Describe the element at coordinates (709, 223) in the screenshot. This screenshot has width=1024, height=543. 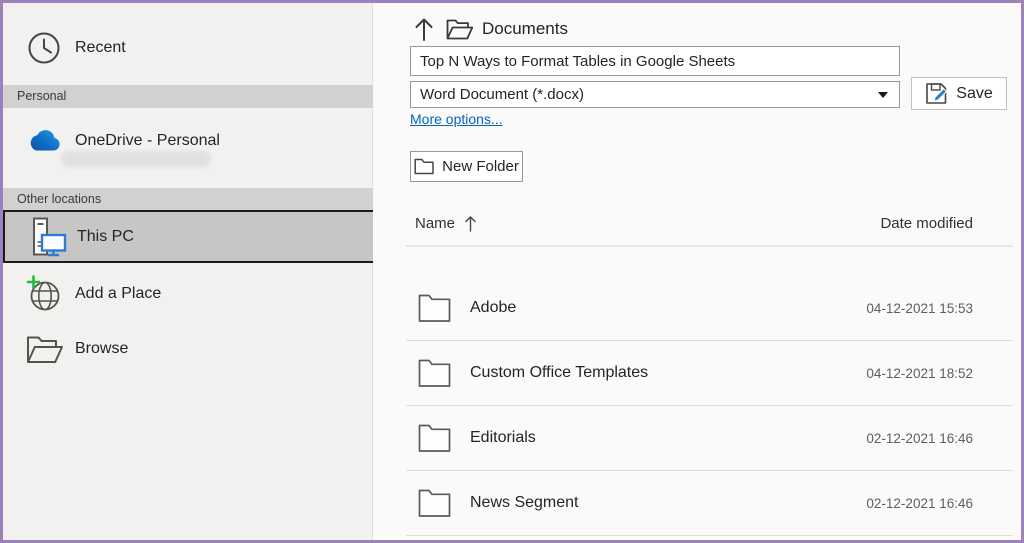
I see `file-list-header: Name Date modified` at that location.